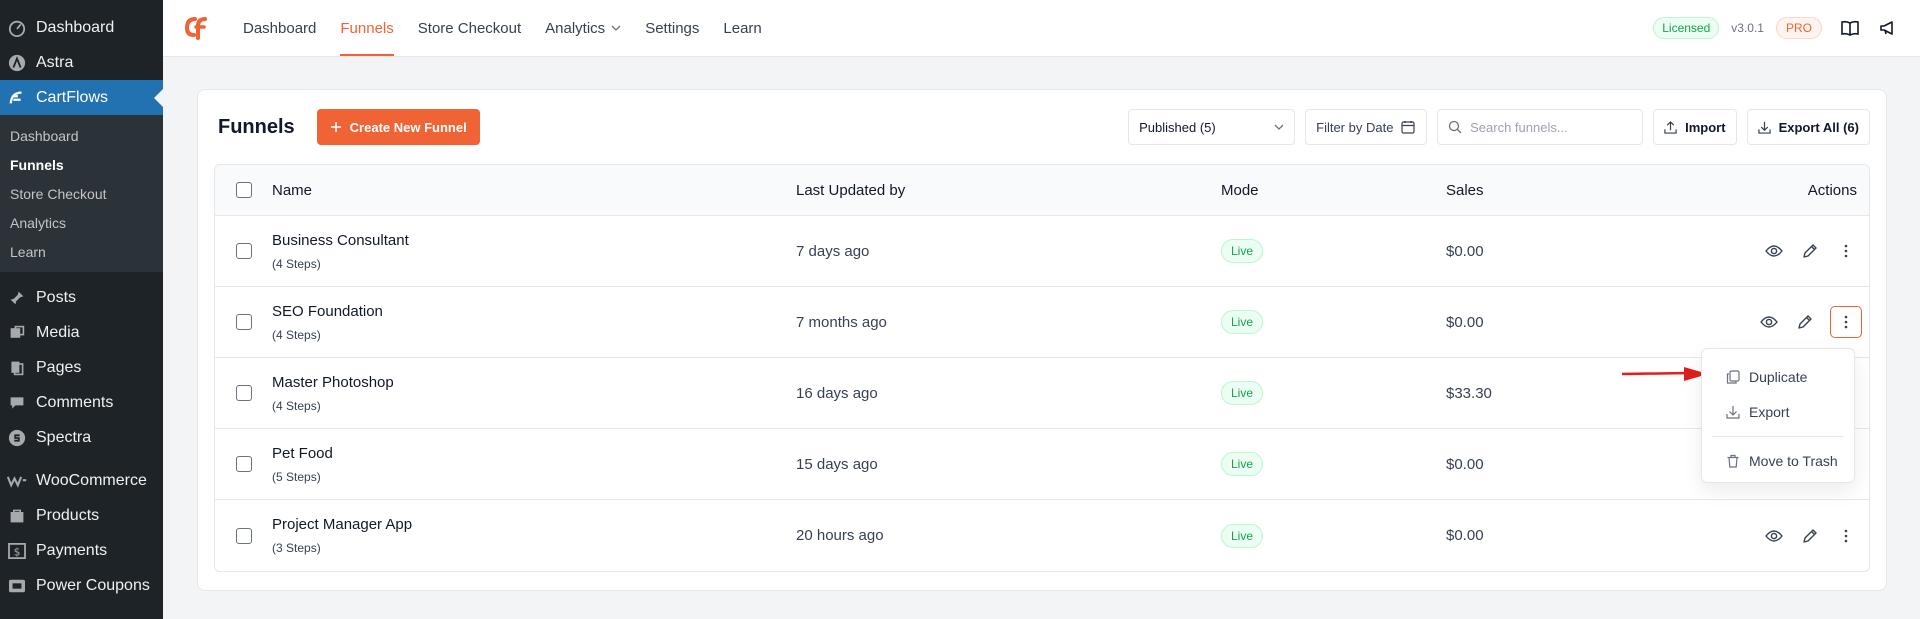 The width and height of the screenshot is (1920, 619). What do you see at coordinates (55, 62) in the screenshot?
I see `wp-menu-label: Astra` at bounding box center [55, 62].